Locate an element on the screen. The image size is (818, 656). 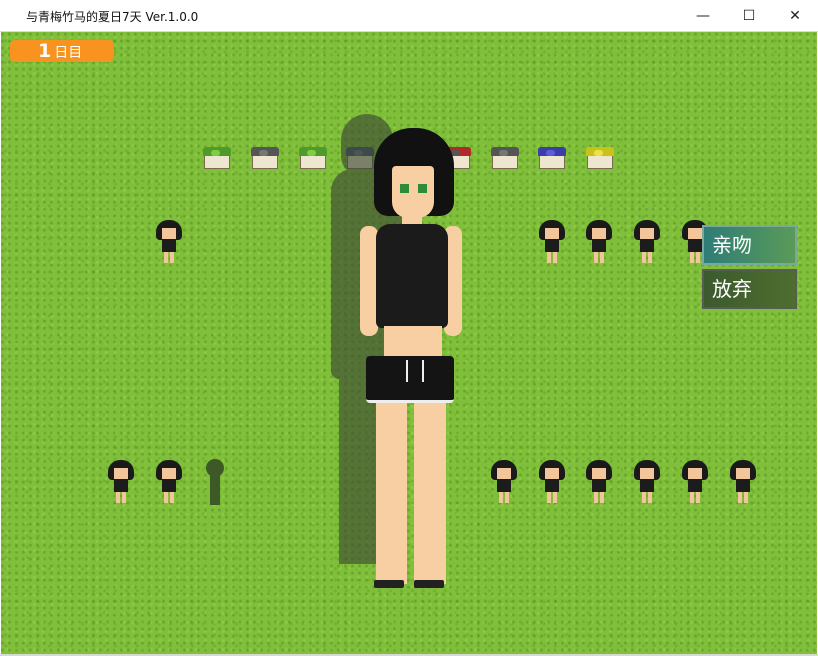
shadow-chibi-body is located at coordinates (215, 490).